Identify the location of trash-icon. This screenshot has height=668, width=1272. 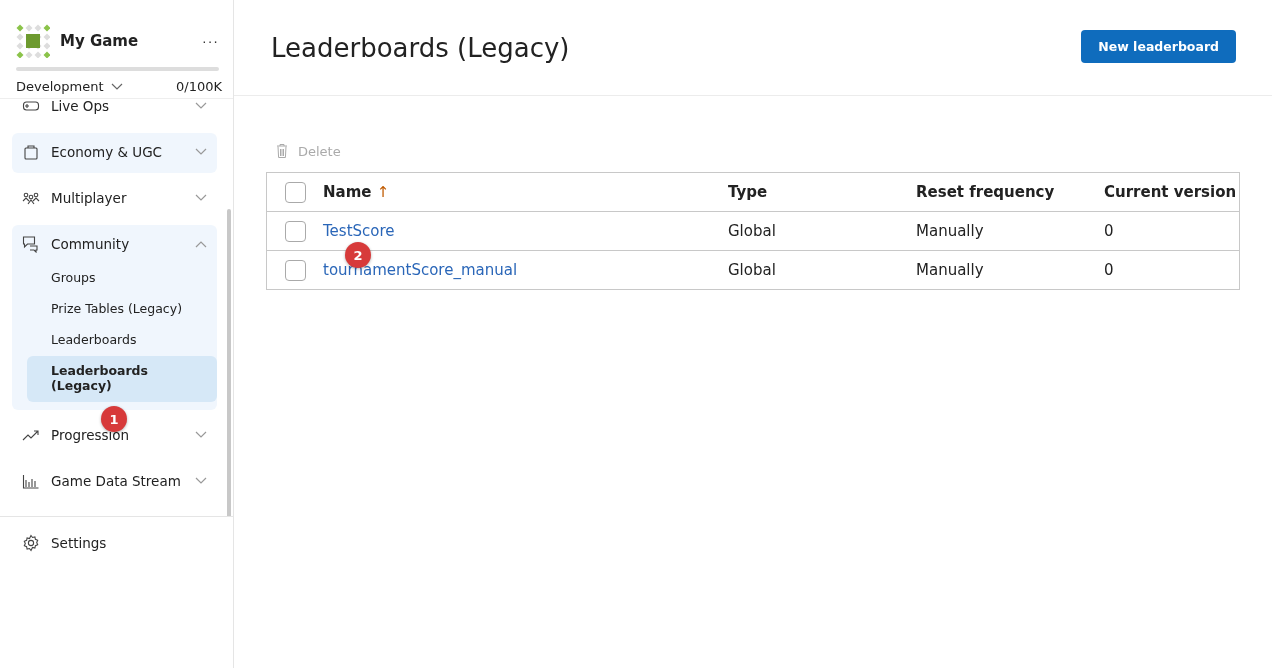
(282, 151).